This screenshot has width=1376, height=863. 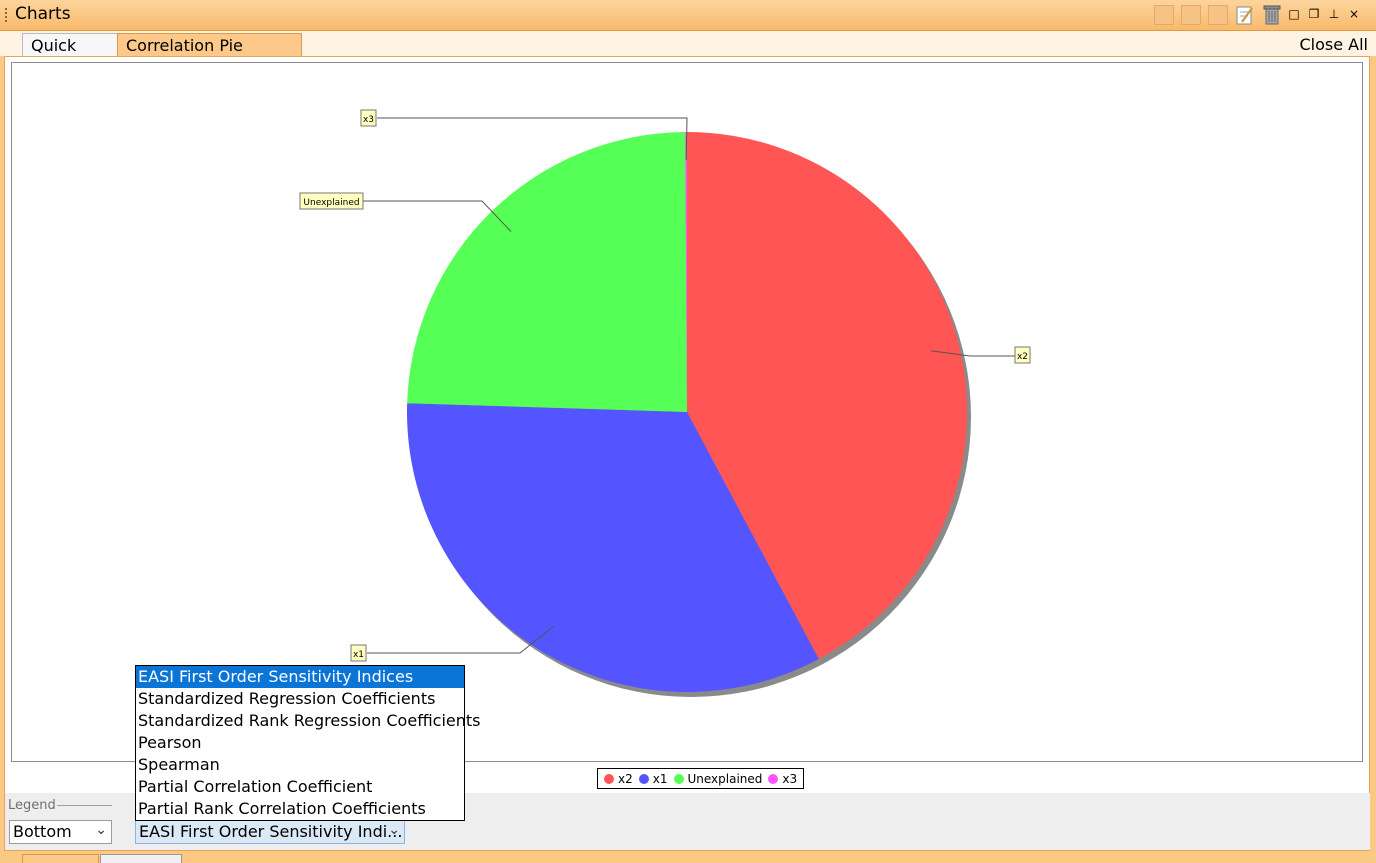 I want to click on chart-legend: x2 x1 Unexplained x3, so click(x=701, y=778).